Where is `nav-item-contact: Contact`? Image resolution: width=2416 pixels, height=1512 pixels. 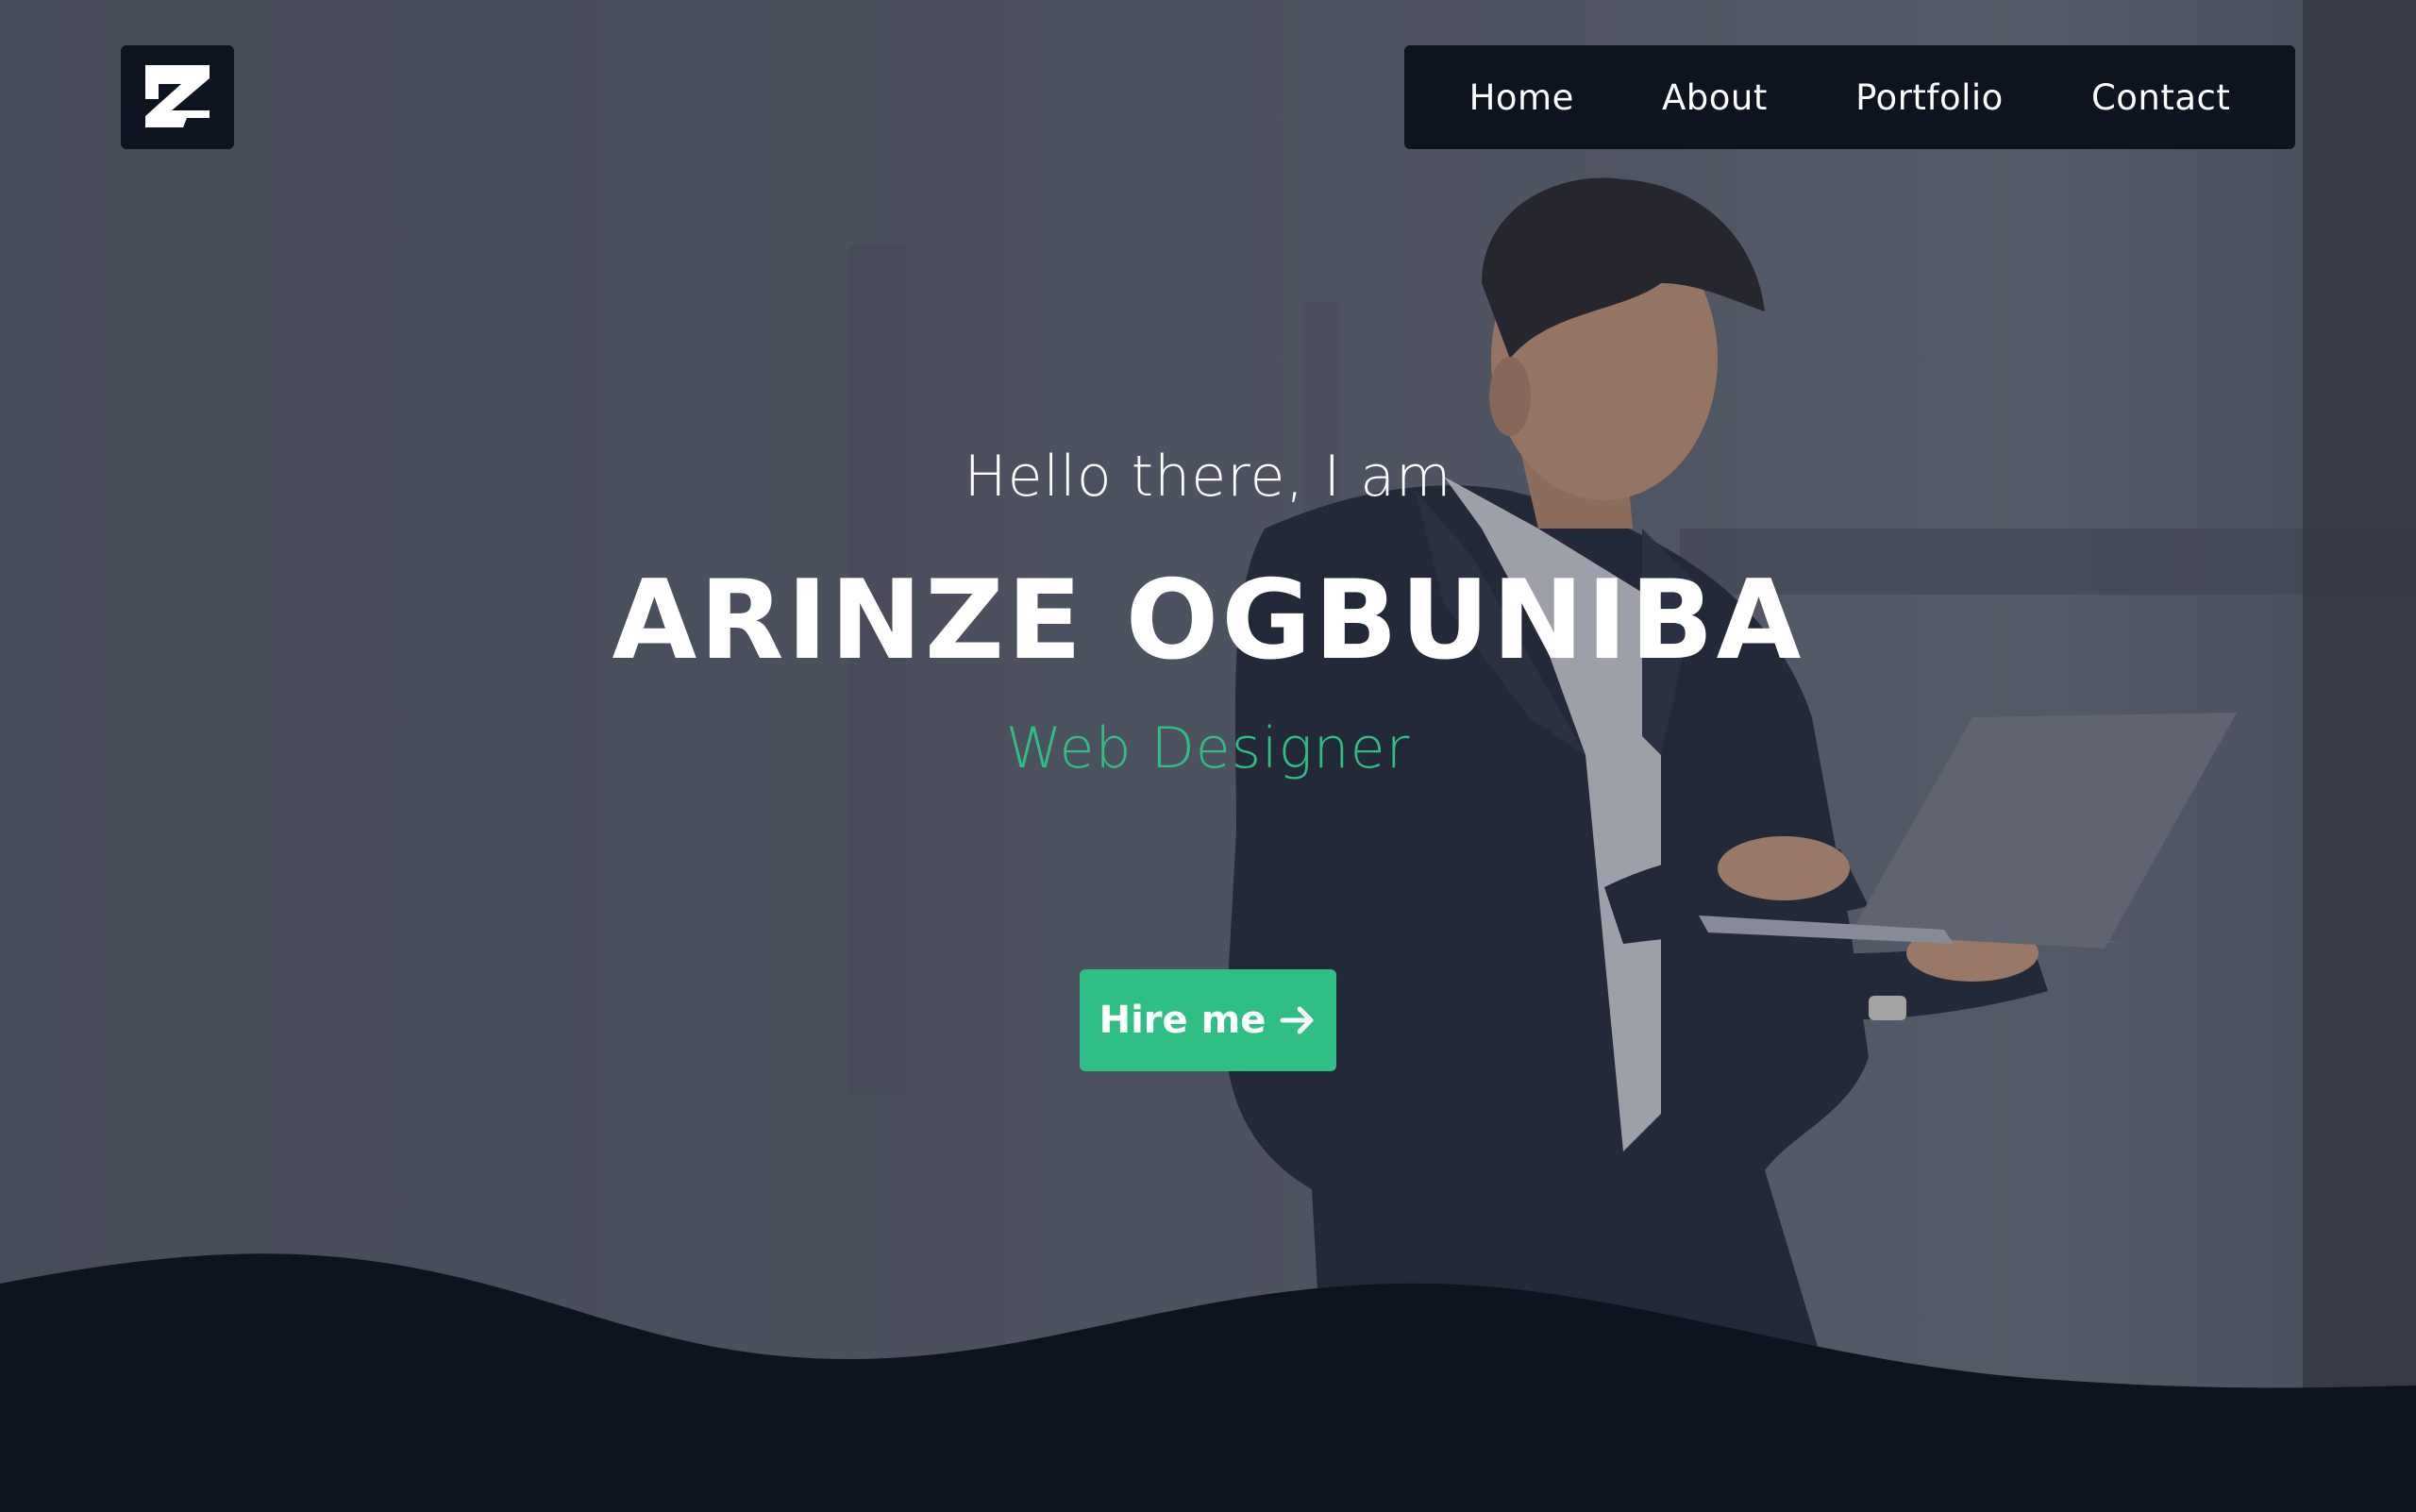
nav-item-contact: Contact is located at coordinates (2160, 97).